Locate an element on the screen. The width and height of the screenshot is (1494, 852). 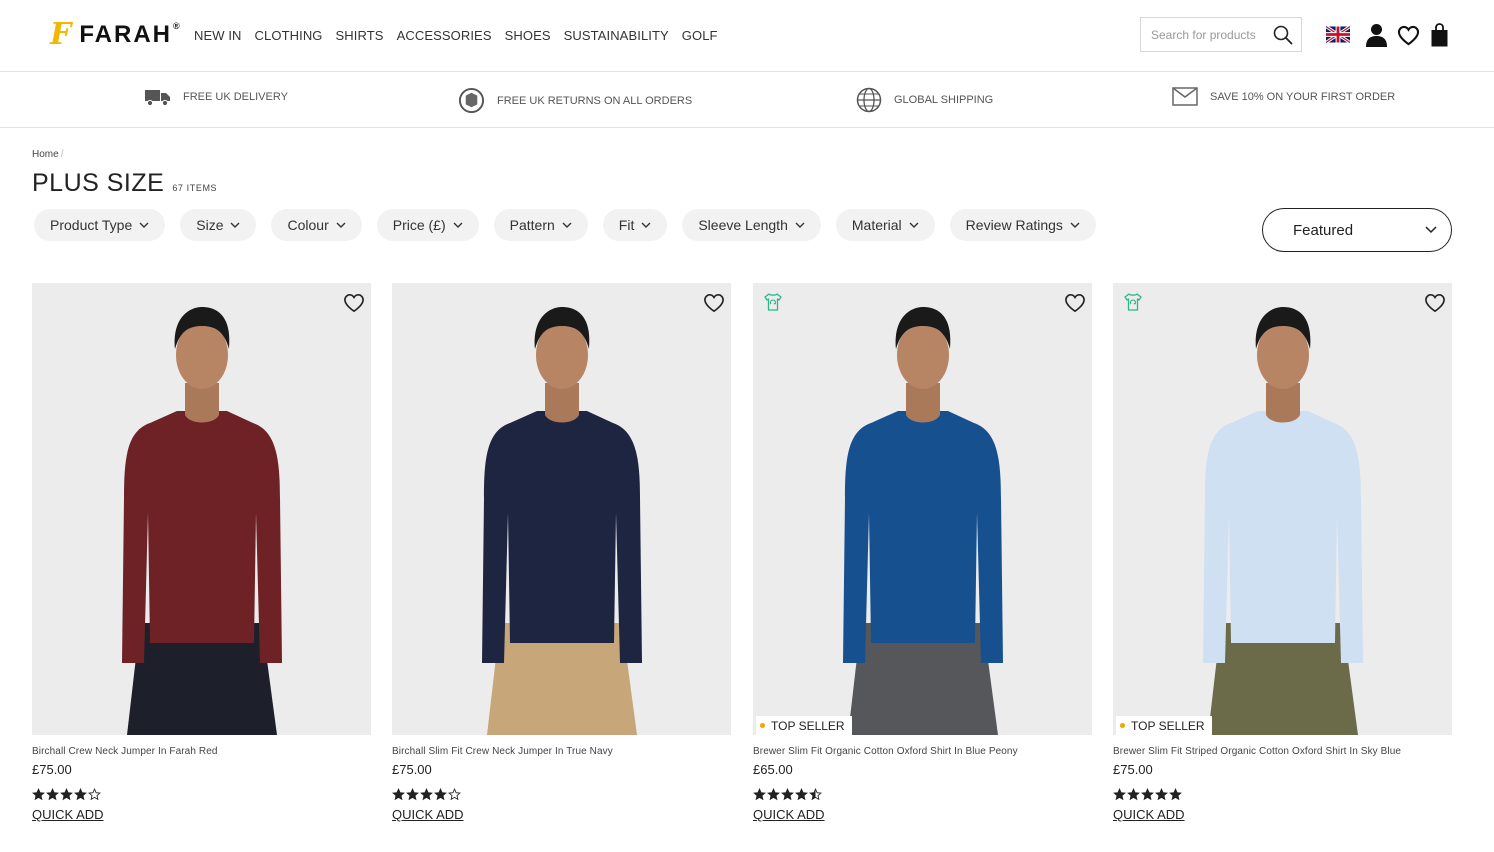
usp-returns-label: FREE UK RETURNS ON ALL ORDERS is located at coordinates (595, 100).